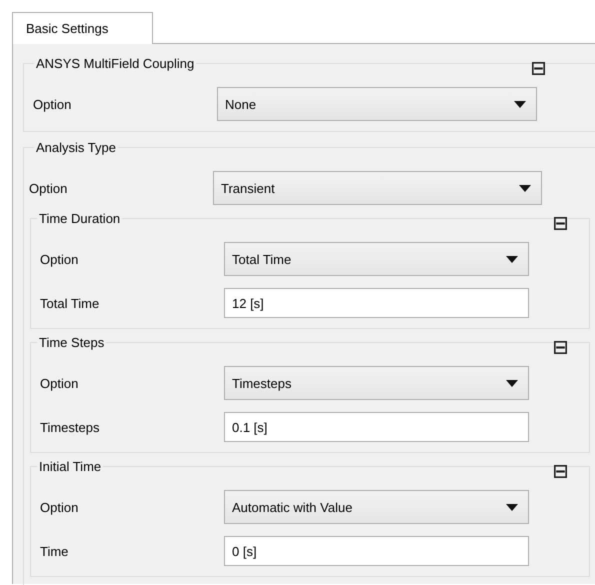 This screenshot has height=585, width=595. Describe the element at coordinates (70, 427) in the screenshot. I see `field-label: Timesteps` at that location.